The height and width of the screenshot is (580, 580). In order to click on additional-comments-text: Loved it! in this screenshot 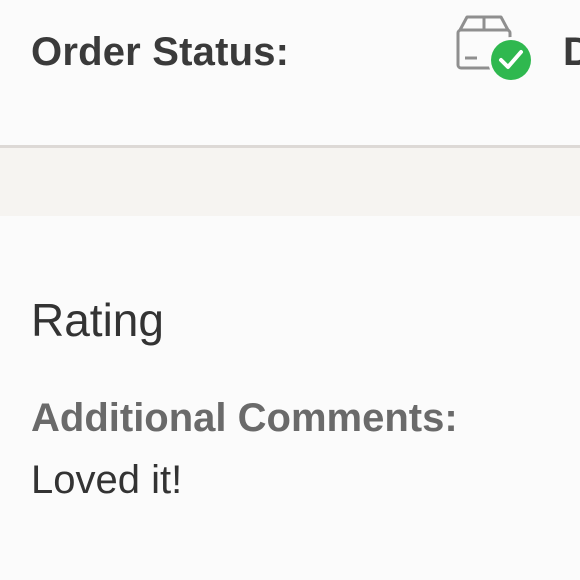, I will do `click(107, 480)`.